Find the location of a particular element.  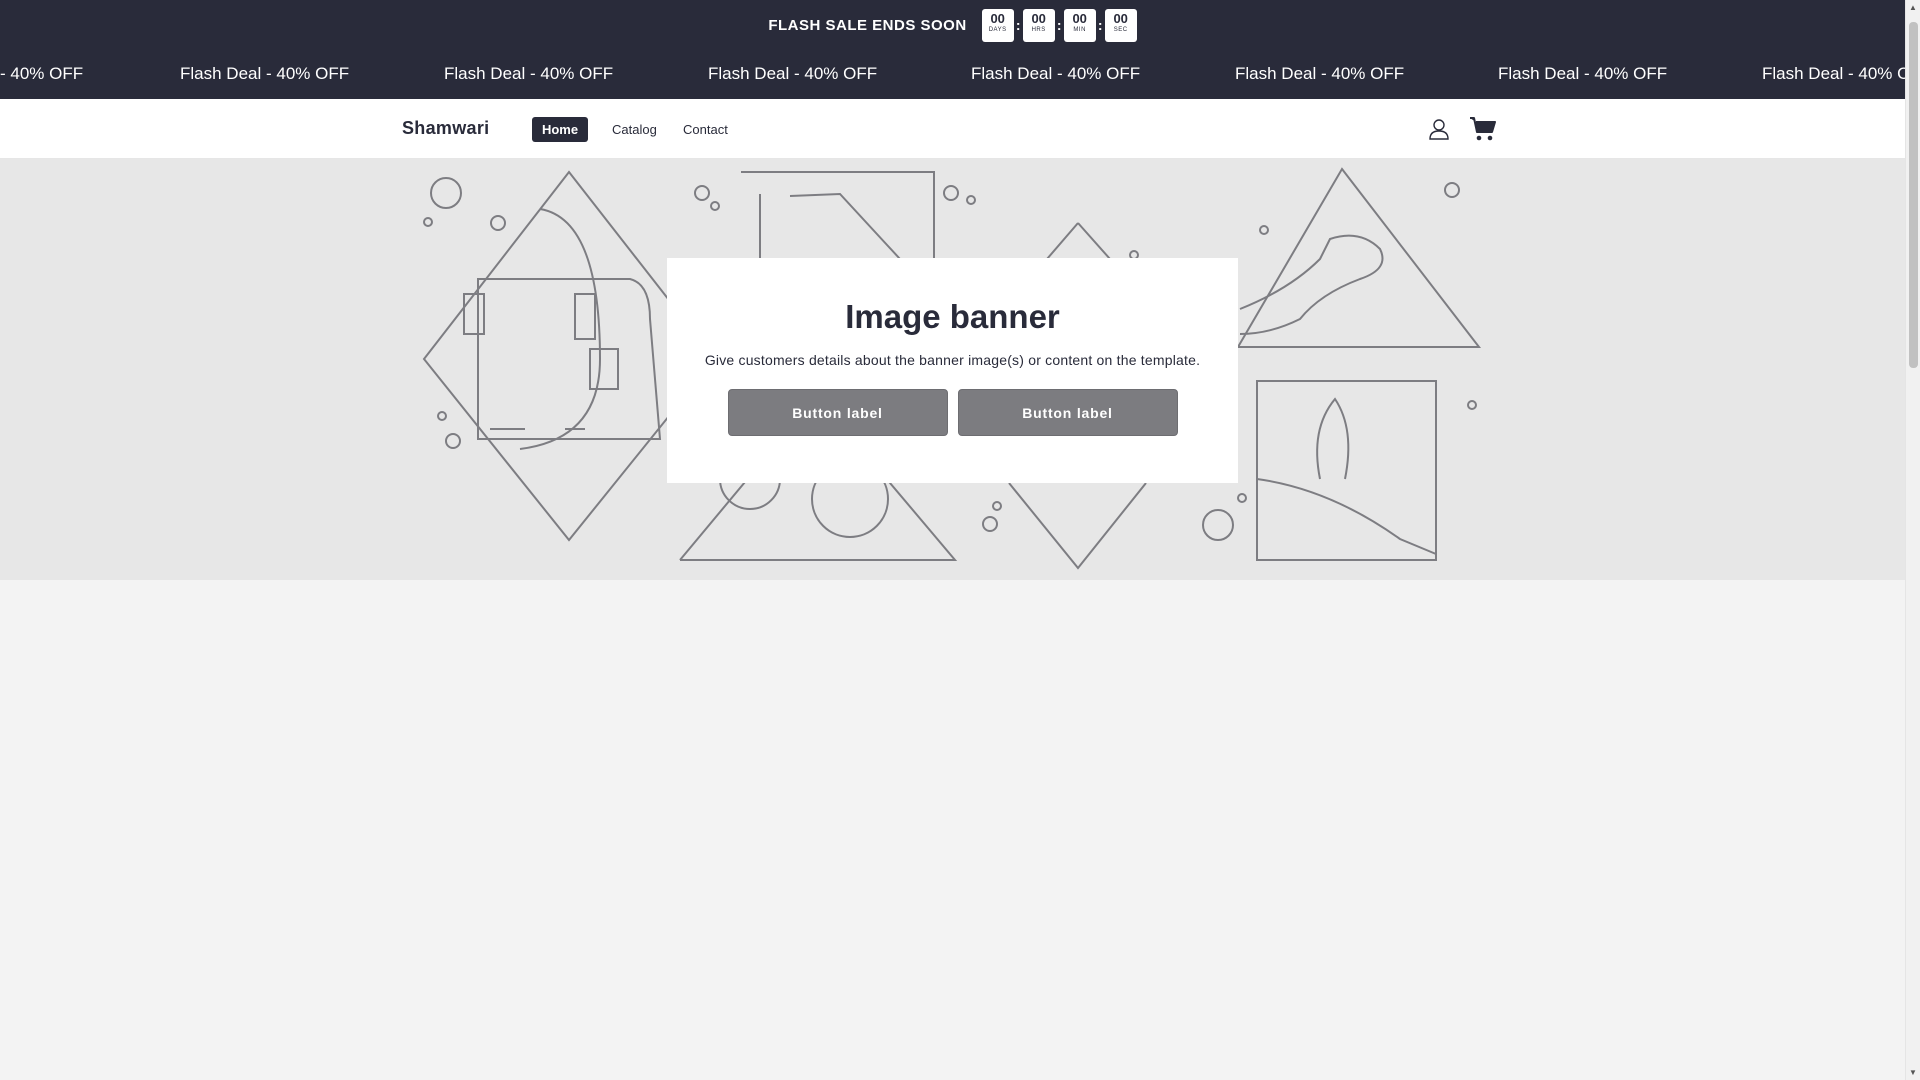

countdown-unit: DAYS is located at coordinates (997, 29).